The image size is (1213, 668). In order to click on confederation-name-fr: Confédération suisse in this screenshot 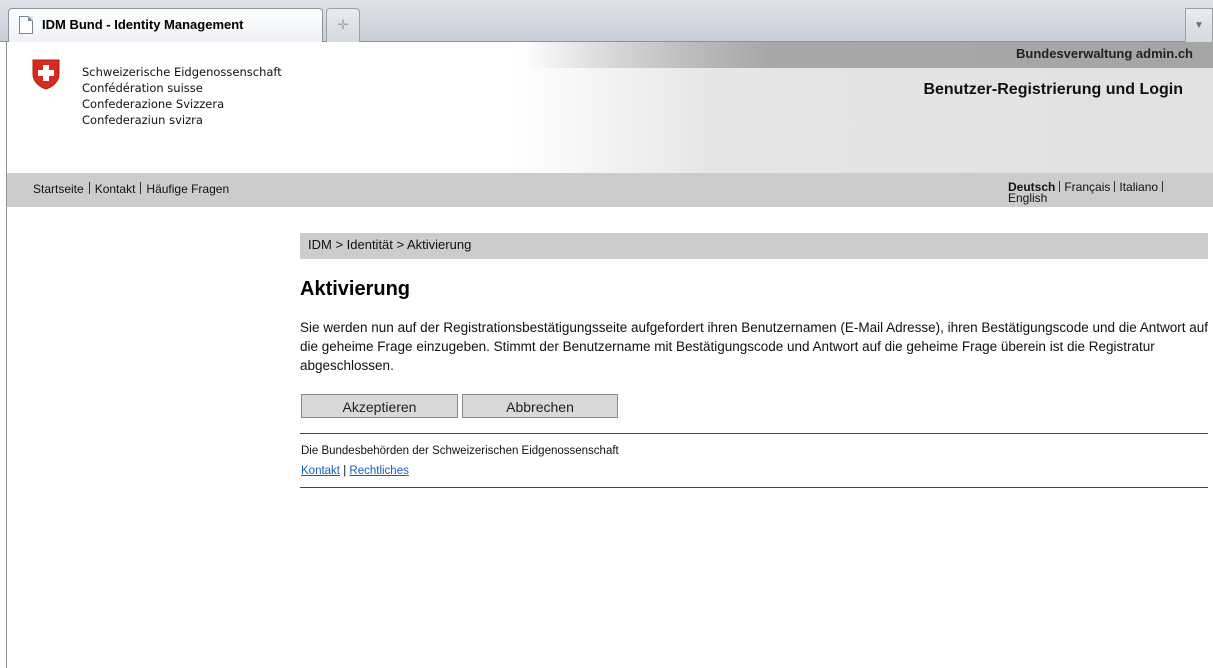, I will do `click(142, 88)`.